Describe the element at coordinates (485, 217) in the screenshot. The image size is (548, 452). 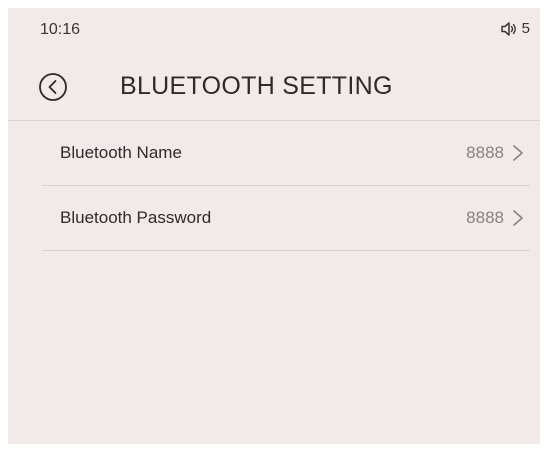
I see `bluetooth-password-value: 8888` at that location.